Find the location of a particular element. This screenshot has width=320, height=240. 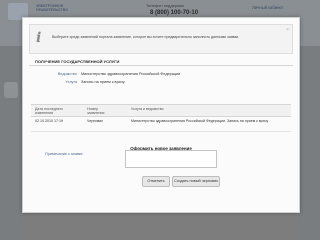

cell-number: Черновик is located at coordinates (95, 121).